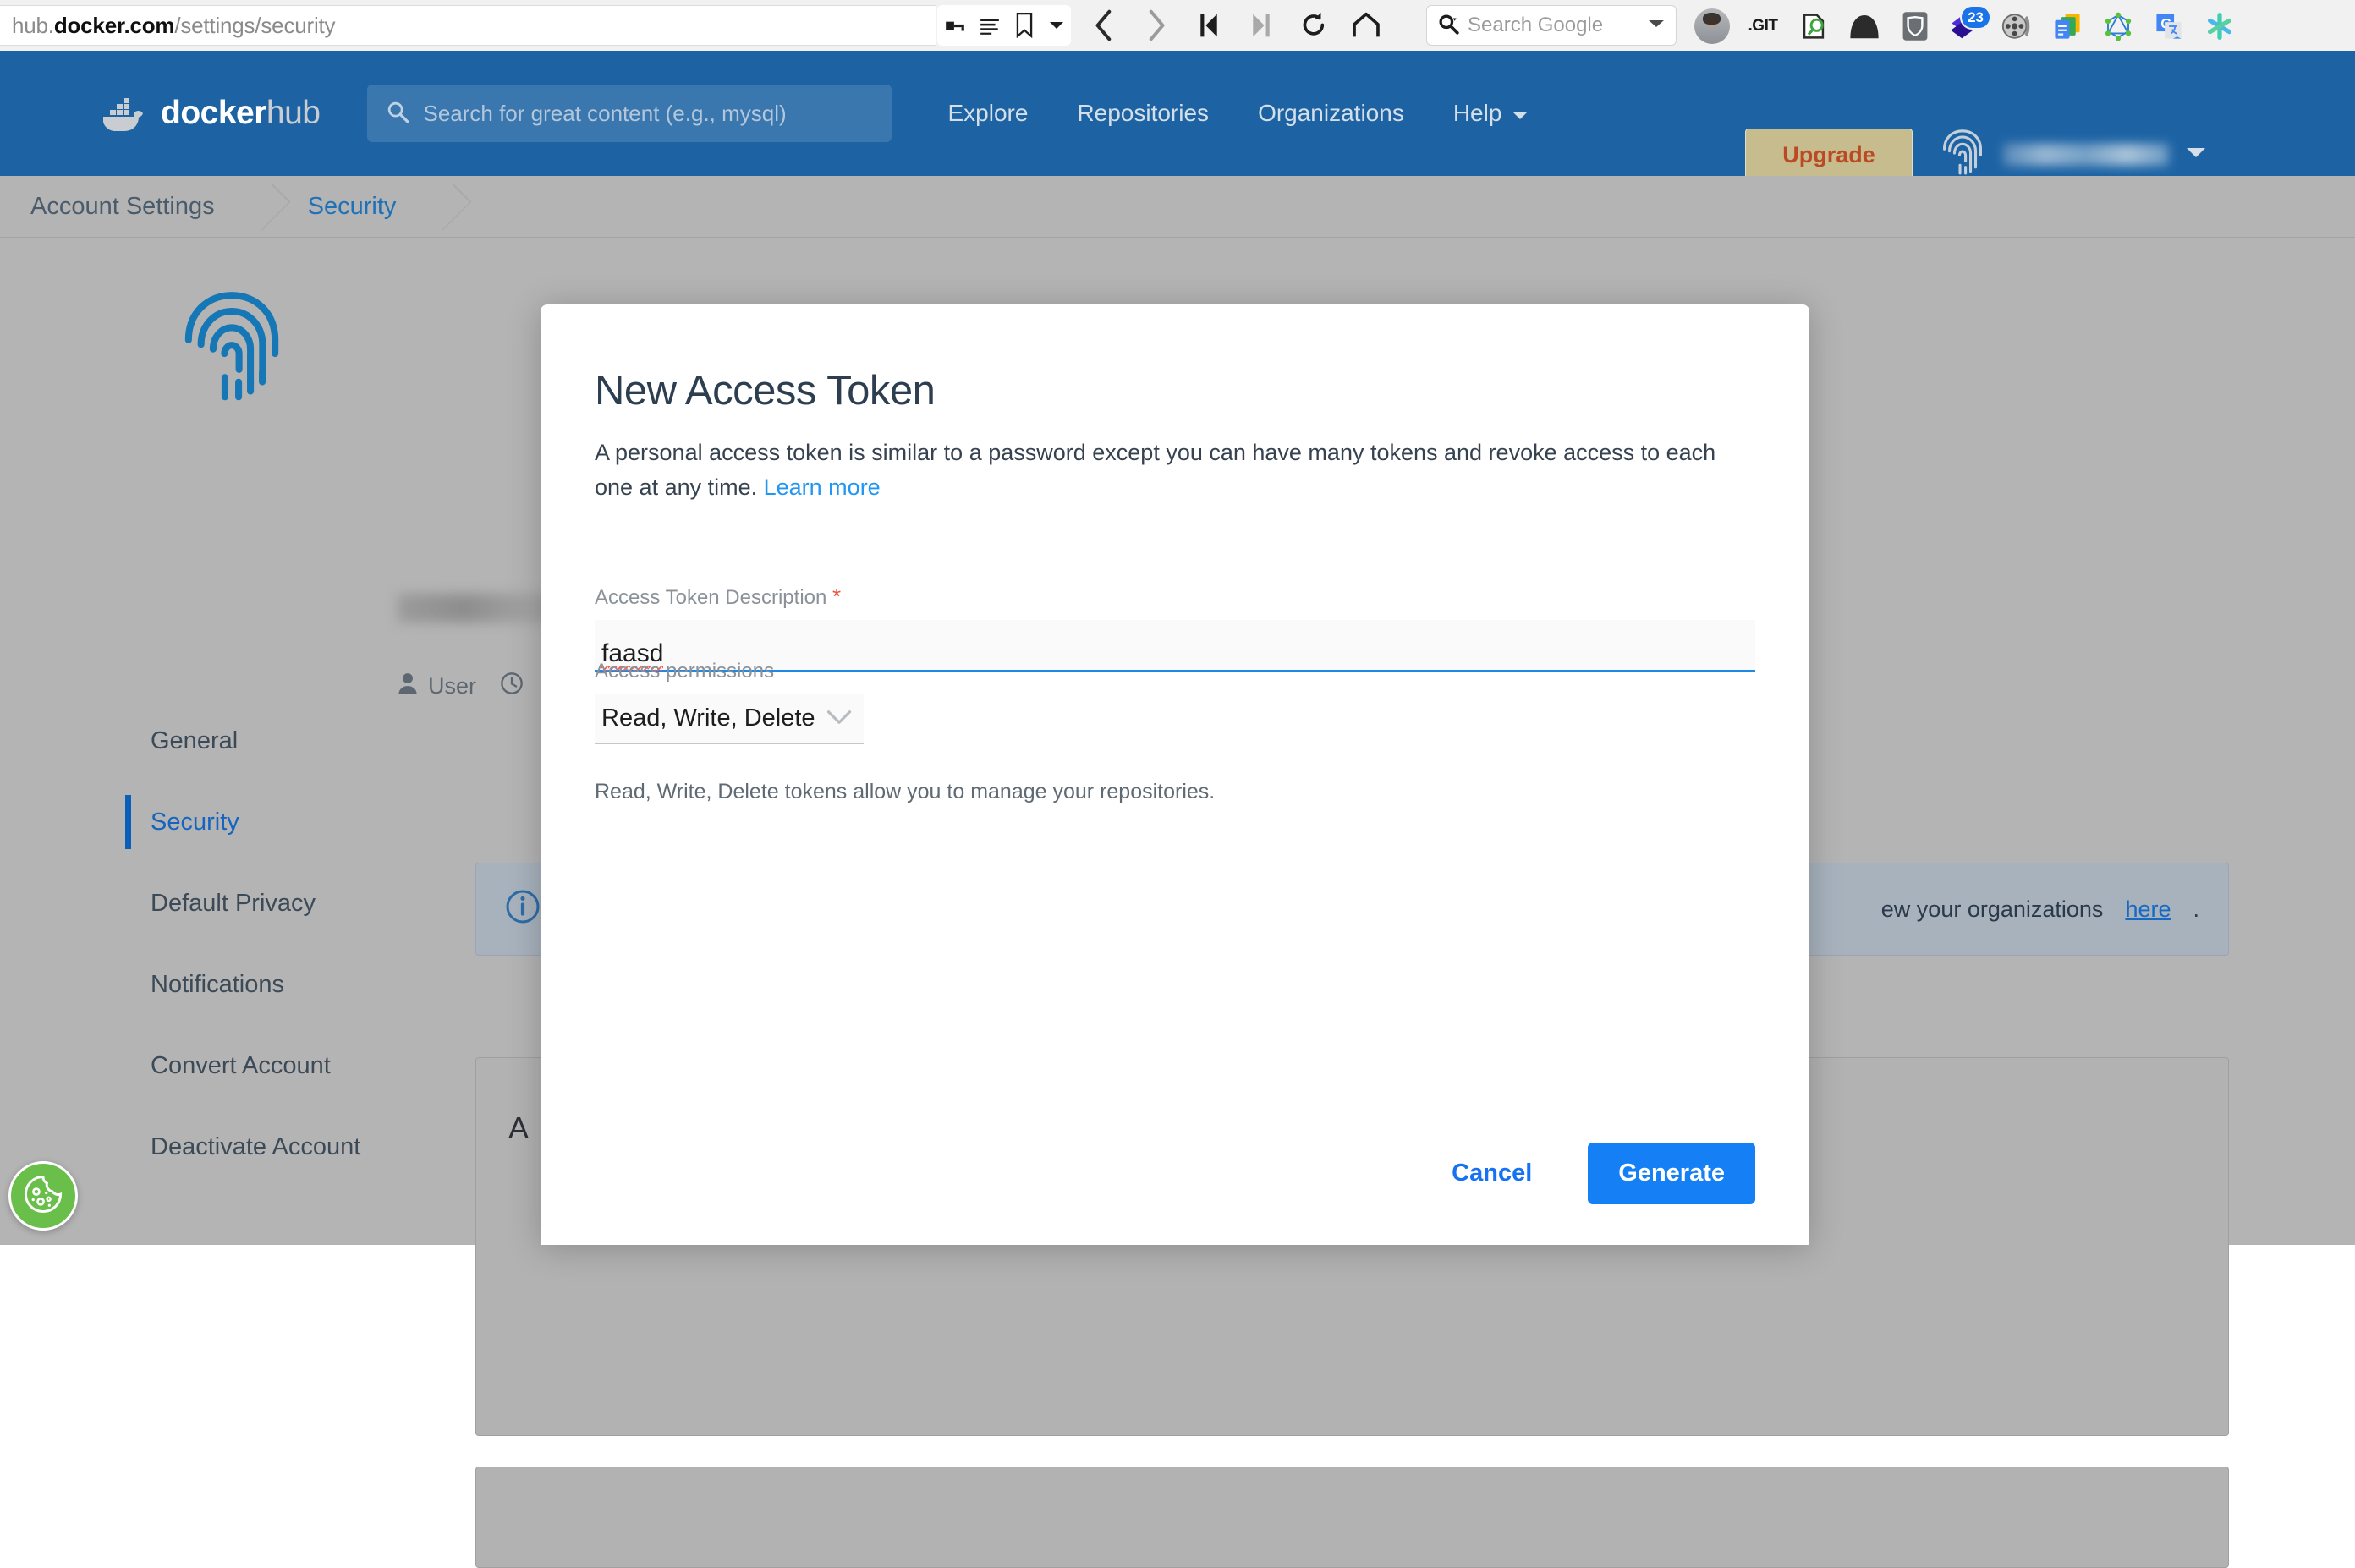 The width and height of the screenshot is (2355, 1568). I want to click on user-menu, so click(2072, 155).